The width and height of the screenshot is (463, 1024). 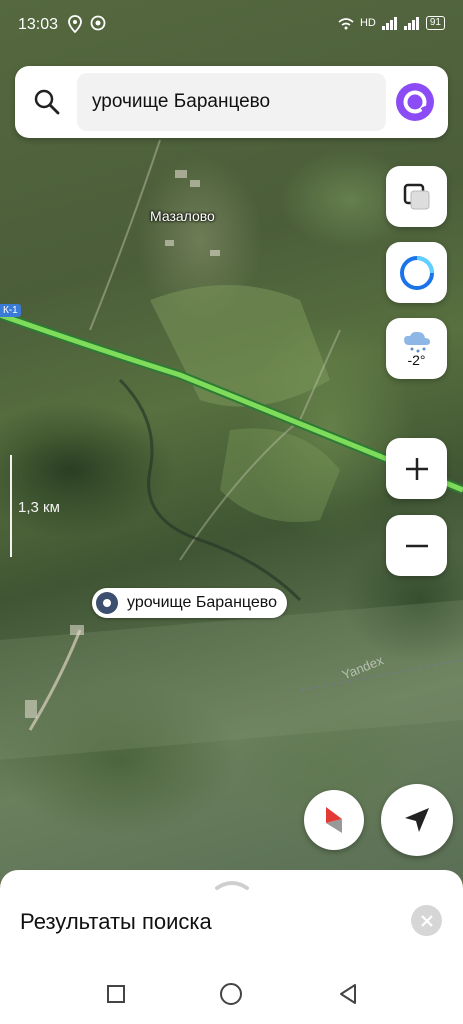 I want to click on network-type: HD, so click(x=367, y=23).